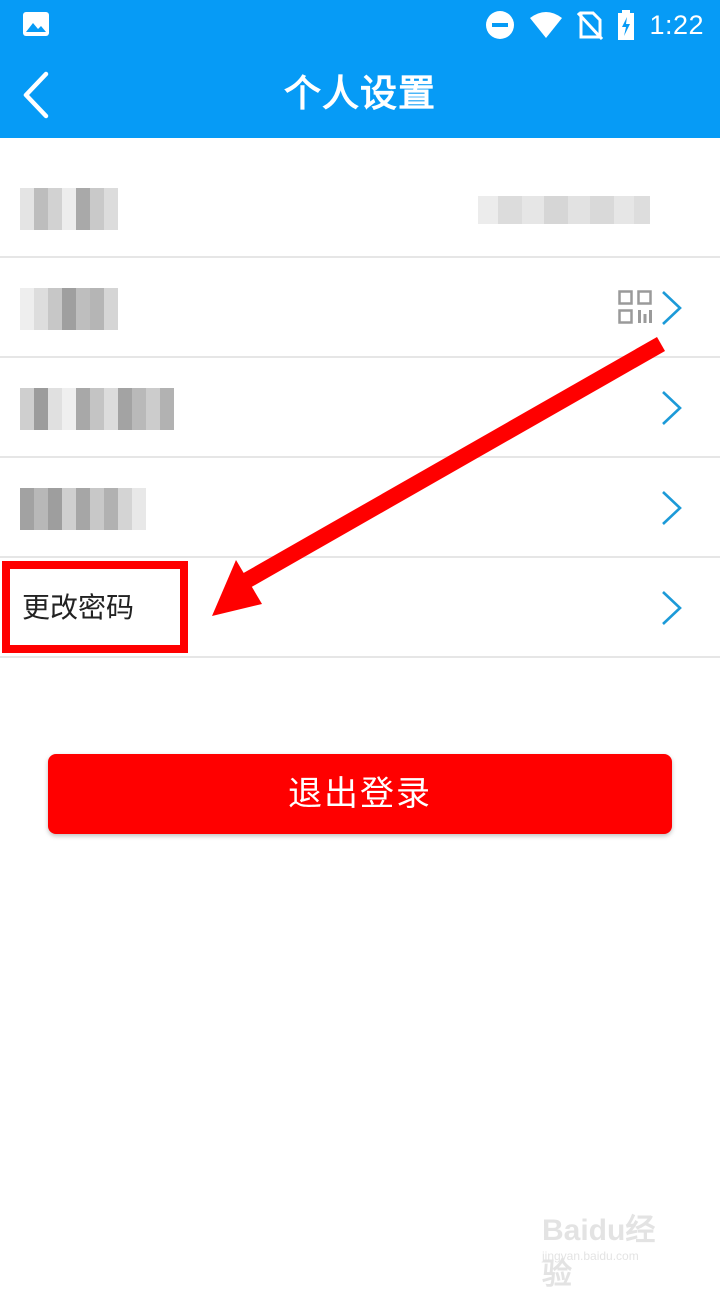 The image size is (720, 1293). What do you see at coordinates (626, 25) in the screenshot?
I see `battery-charging-icon` at bounding box center [626, 25].